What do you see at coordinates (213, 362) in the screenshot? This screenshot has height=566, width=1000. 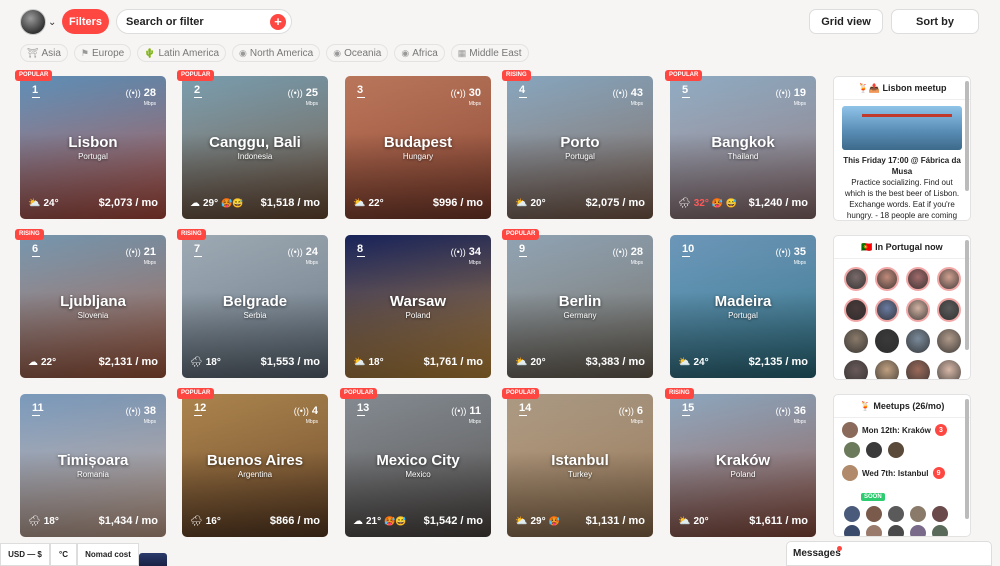 I see `temperature: 18°` at bounding box center [213, 362].